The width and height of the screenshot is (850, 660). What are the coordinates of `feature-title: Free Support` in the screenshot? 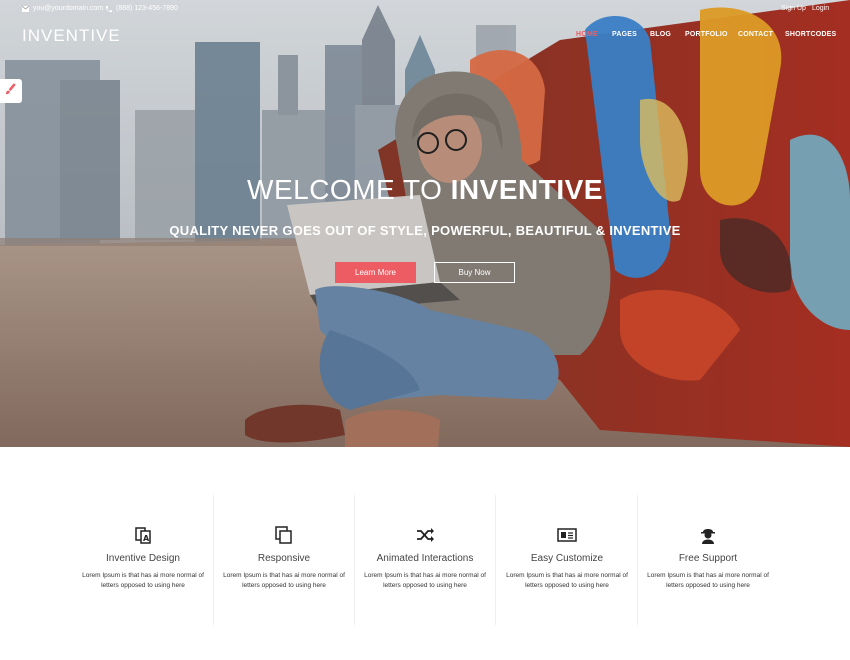 It's located at (708, 558).